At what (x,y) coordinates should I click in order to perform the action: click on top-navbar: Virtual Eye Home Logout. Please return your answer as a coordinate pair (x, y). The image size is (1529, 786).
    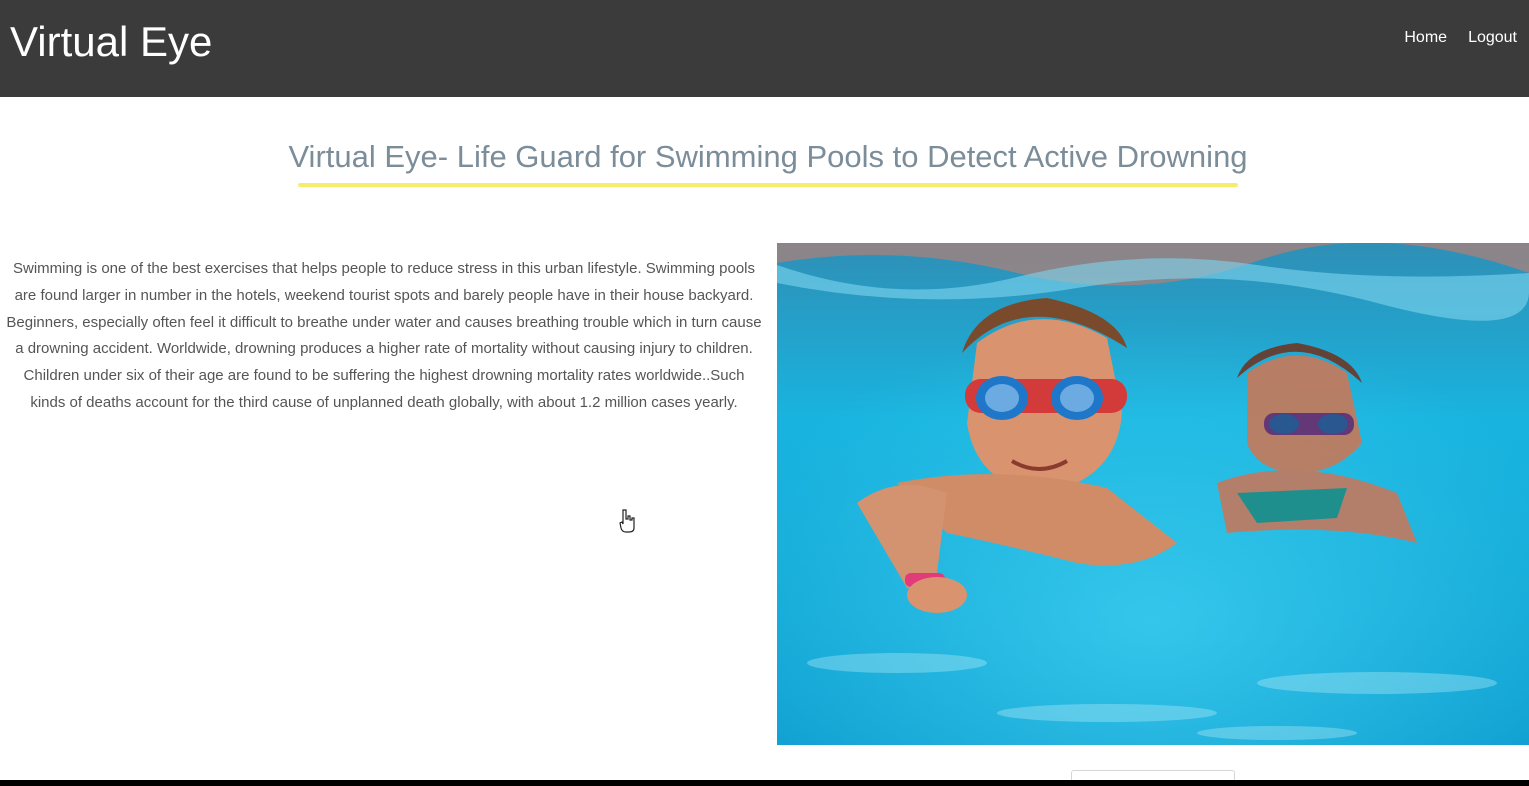
    Looking at the image, I should click on (764, 48).